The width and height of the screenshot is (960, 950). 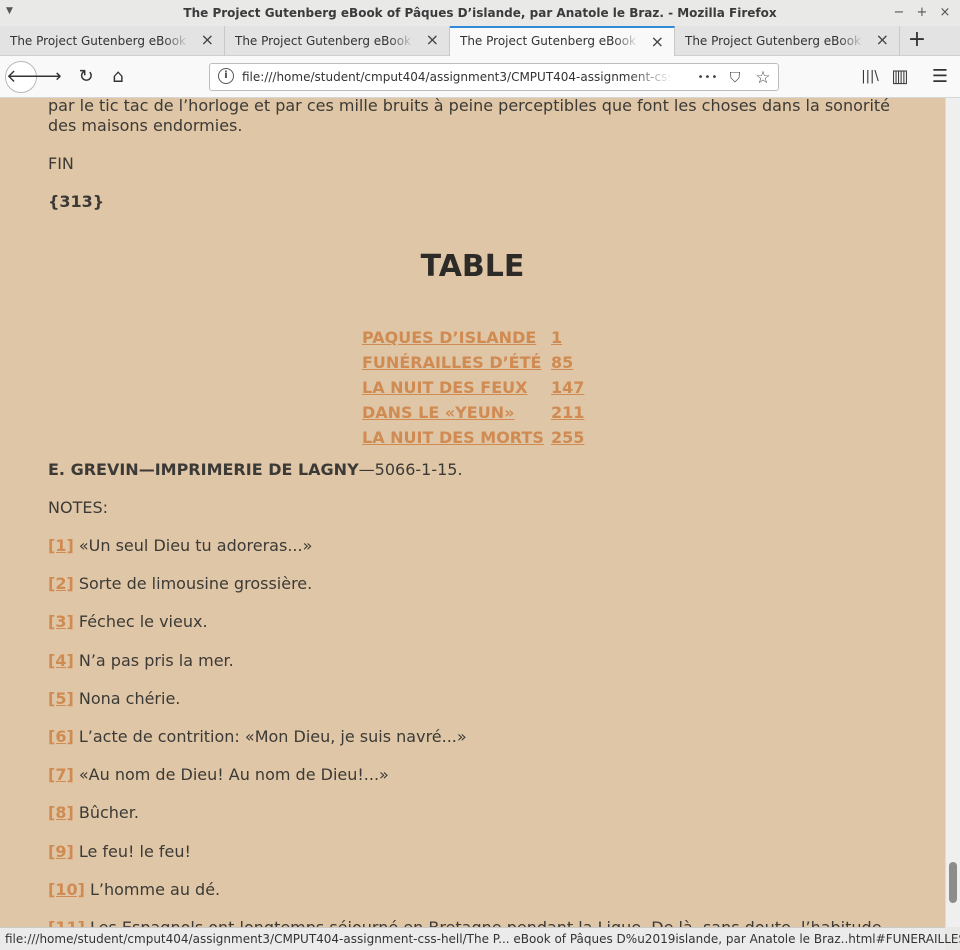 What do you see at coordinates (567, 437) in the screenshot?
I see `toc-page-link: 255` at bounding box center [567, 437].